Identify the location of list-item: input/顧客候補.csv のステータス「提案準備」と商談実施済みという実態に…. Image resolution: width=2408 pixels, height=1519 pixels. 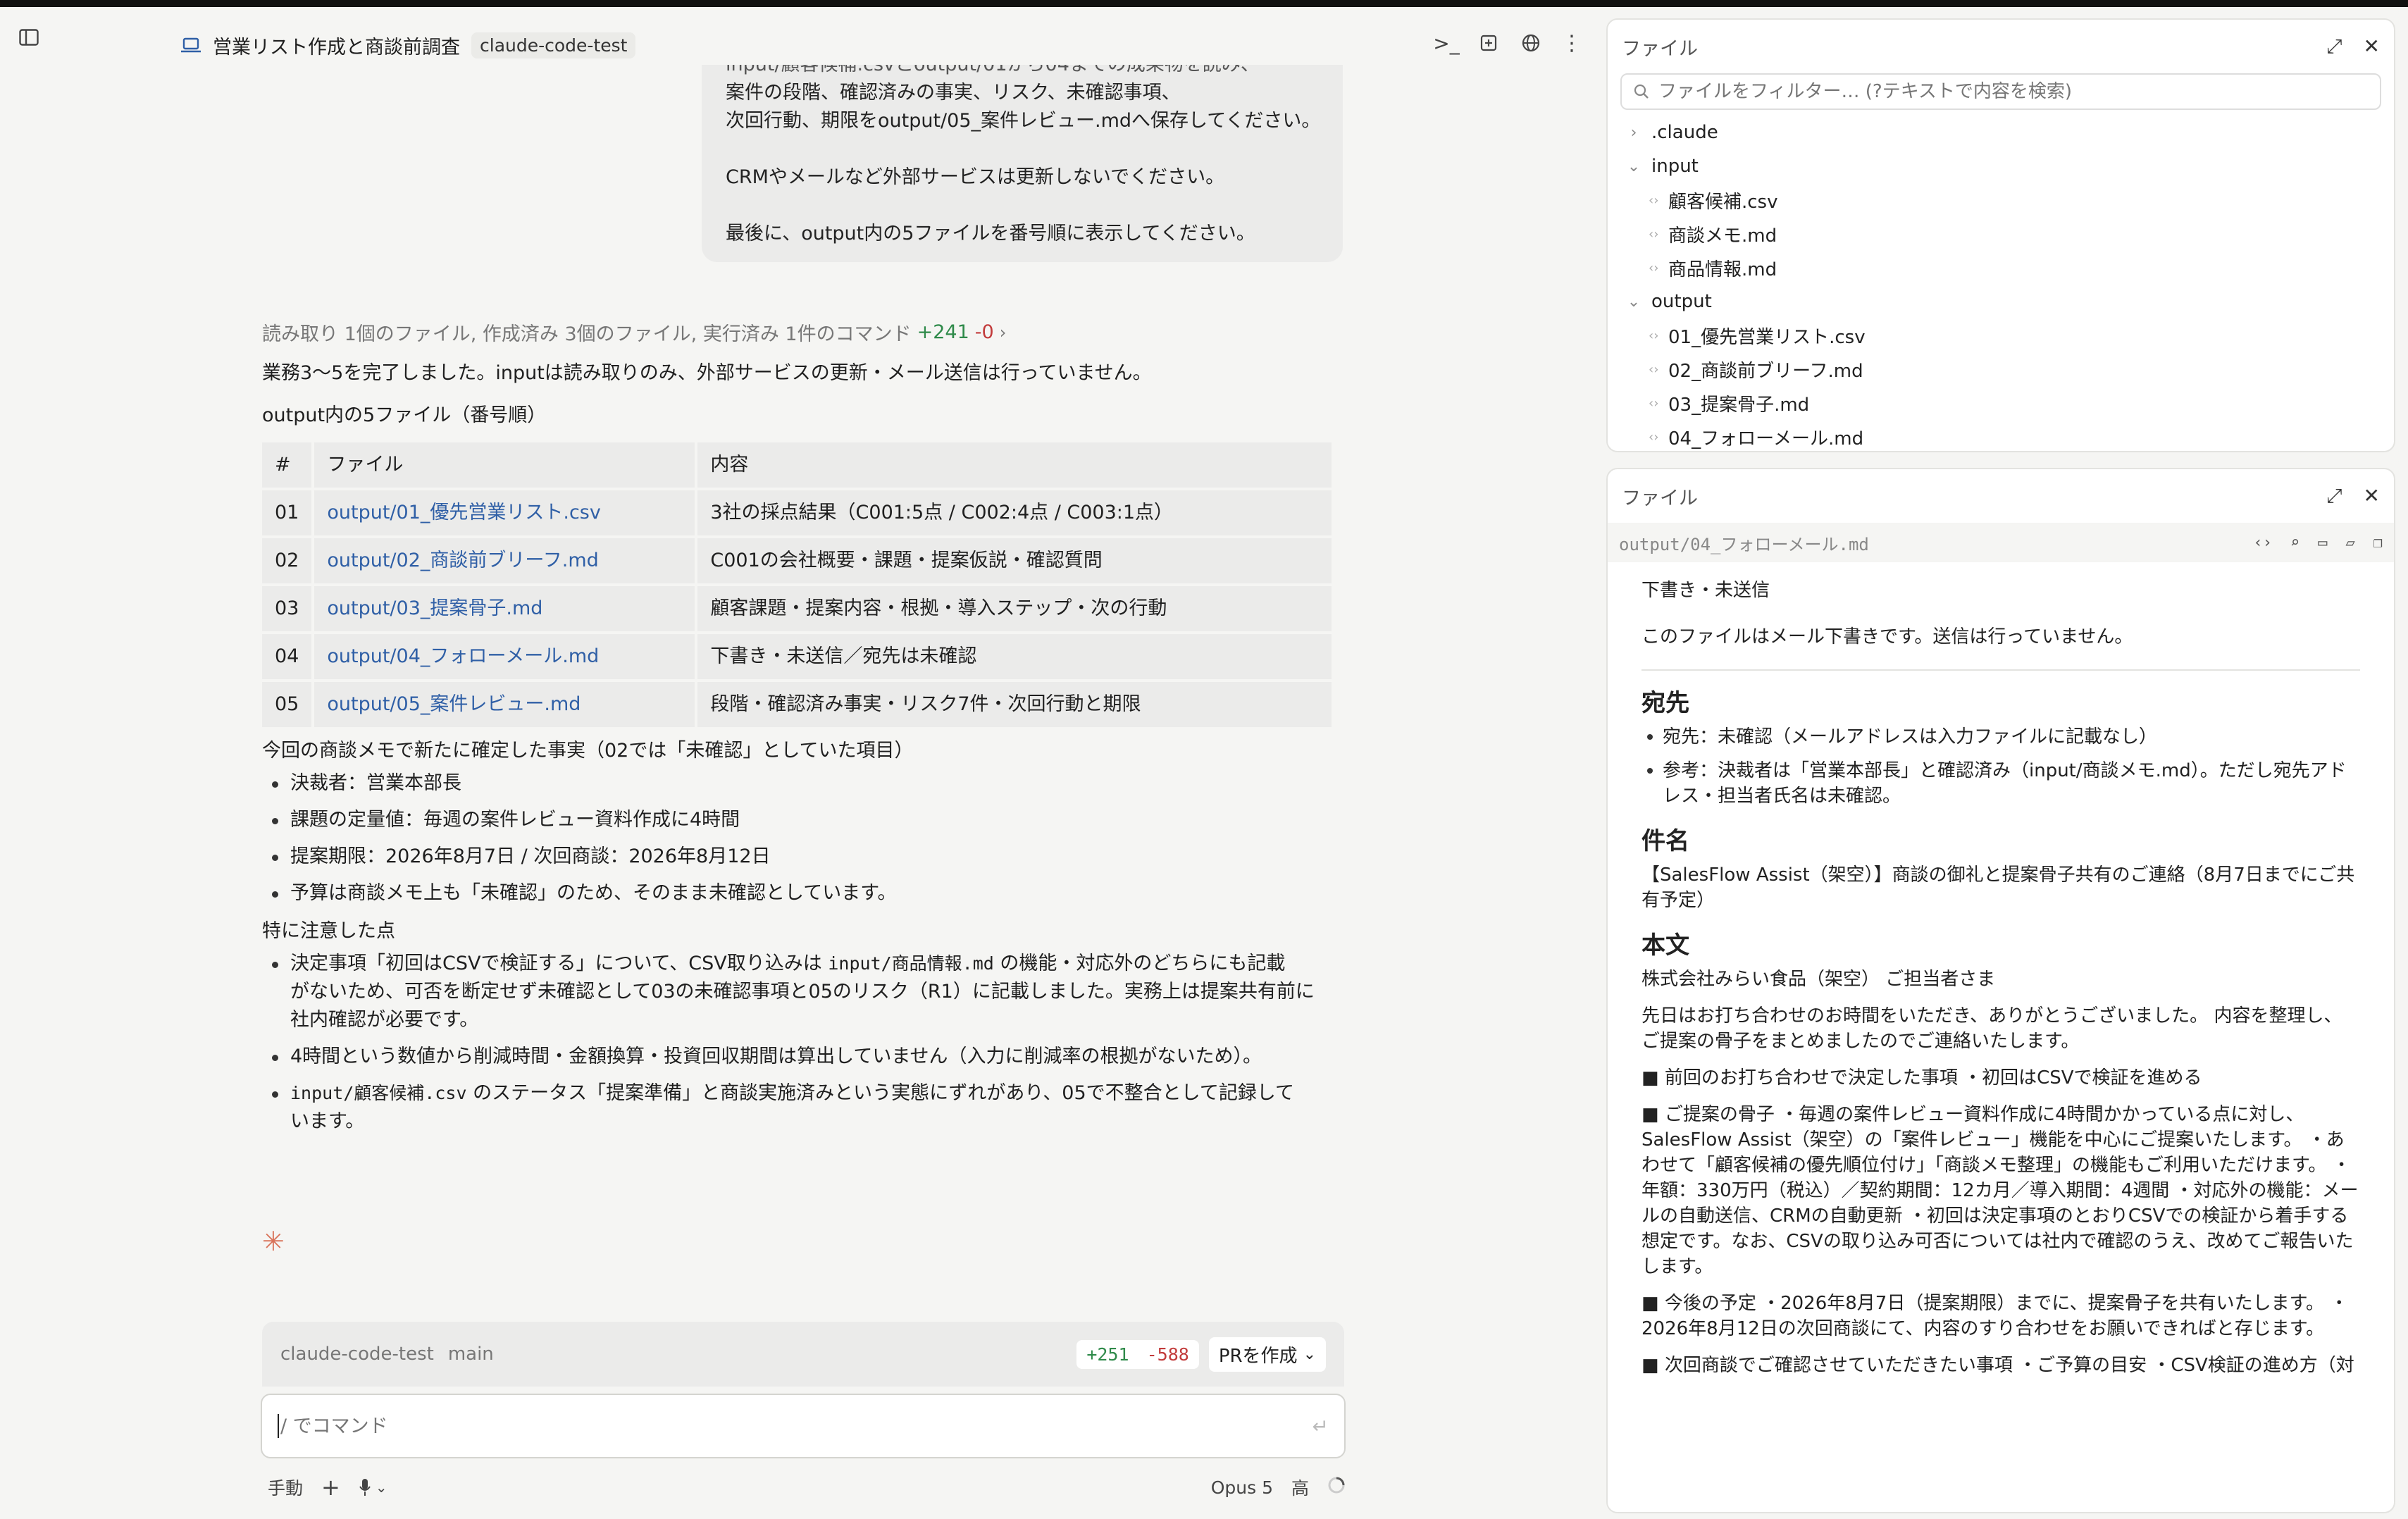
(804, 1107).